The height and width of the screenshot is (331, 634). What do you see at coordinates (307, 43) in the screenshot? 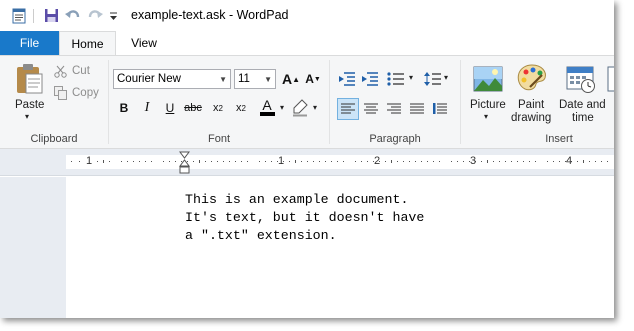
I see `ribbon-tabs: File Home View` at bounding box center [307, 43].